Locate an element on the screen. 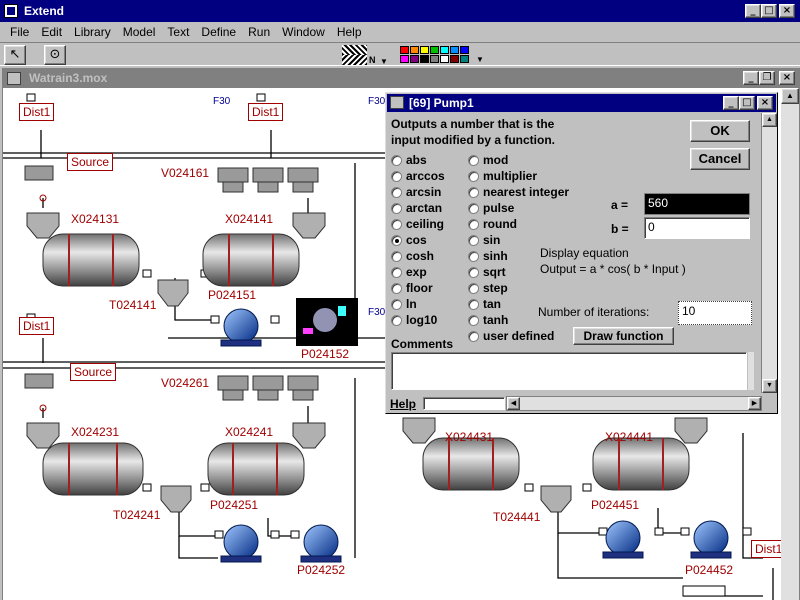  function-option-ln: ln is located at coordinates (404, 304).